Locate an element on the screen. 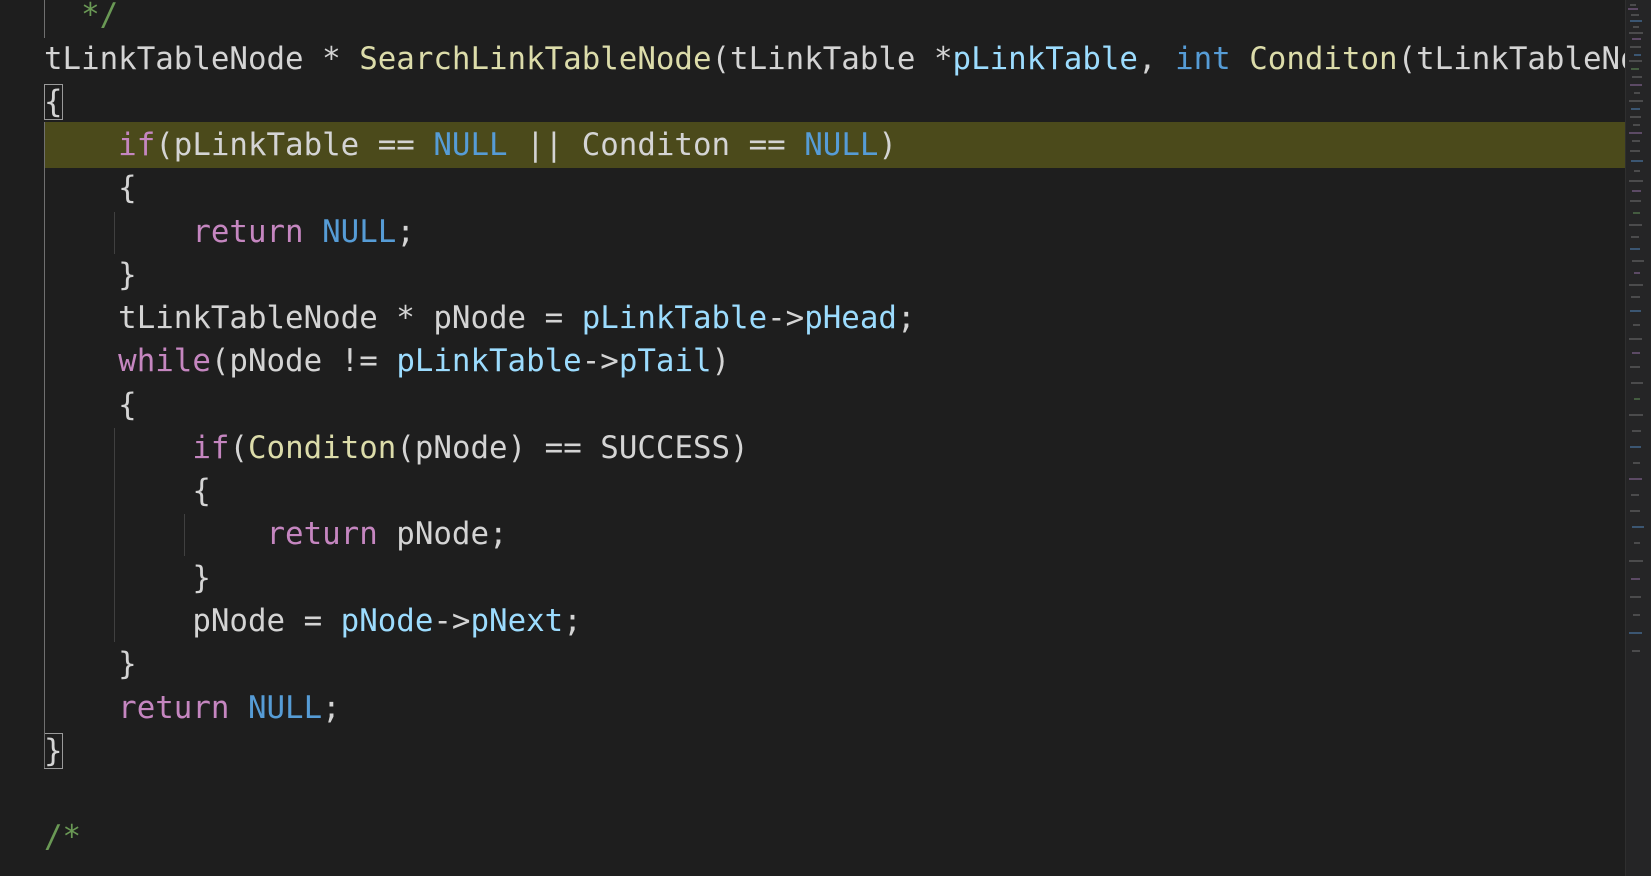 The height and width of the screenshot is (876, 1651). code-token: (tLinkTableNode is located at coordinates (1511, 59).